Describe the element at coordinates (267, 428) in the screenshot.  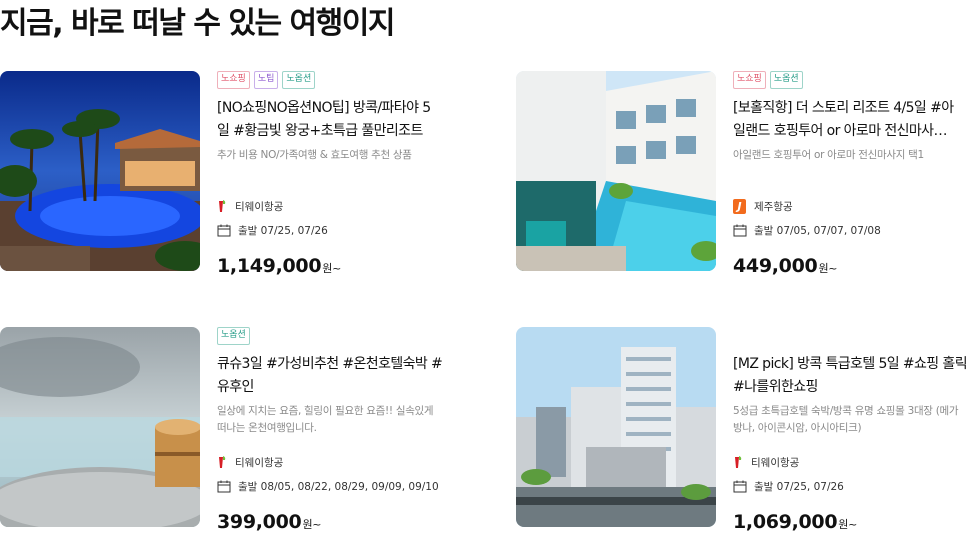
I see `description-line: 떠나는 온천여행입니다.` at that location.